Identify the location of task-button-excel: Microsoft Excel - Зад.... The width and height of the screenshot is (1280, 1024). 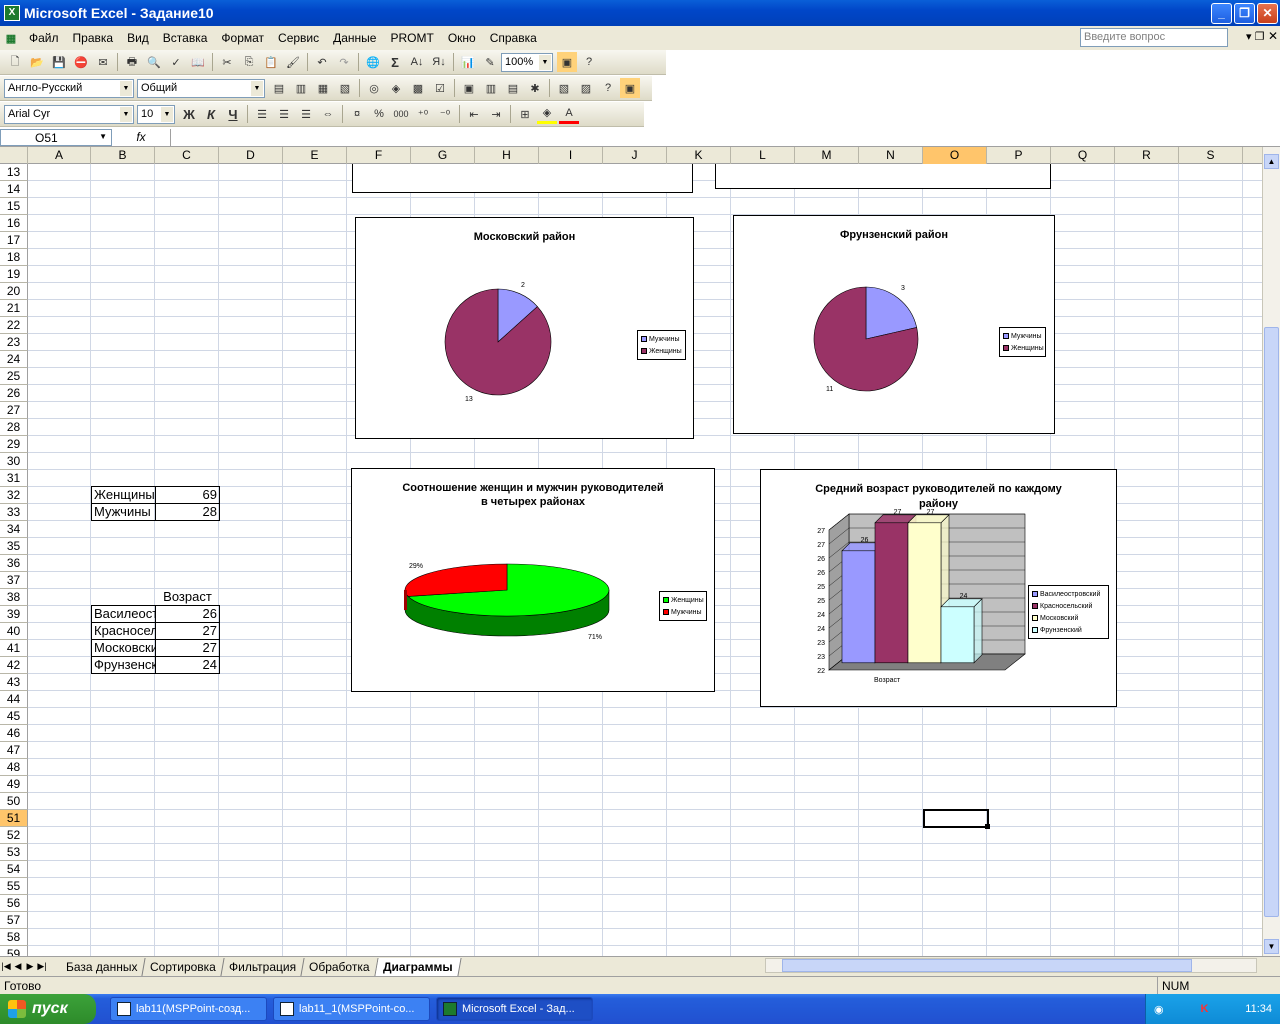
(514, 1009).